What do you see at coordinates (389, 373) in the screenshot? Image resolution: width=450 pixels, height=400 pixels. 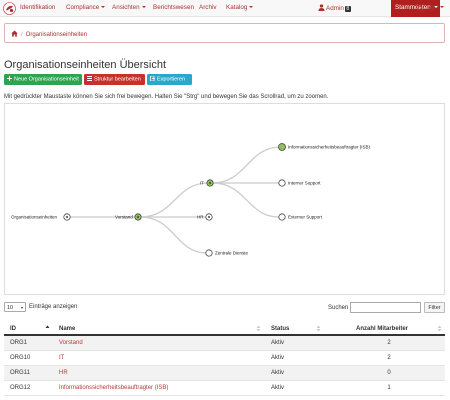 I see `cell-employee-count: 0` at bounding box center [389, 373].